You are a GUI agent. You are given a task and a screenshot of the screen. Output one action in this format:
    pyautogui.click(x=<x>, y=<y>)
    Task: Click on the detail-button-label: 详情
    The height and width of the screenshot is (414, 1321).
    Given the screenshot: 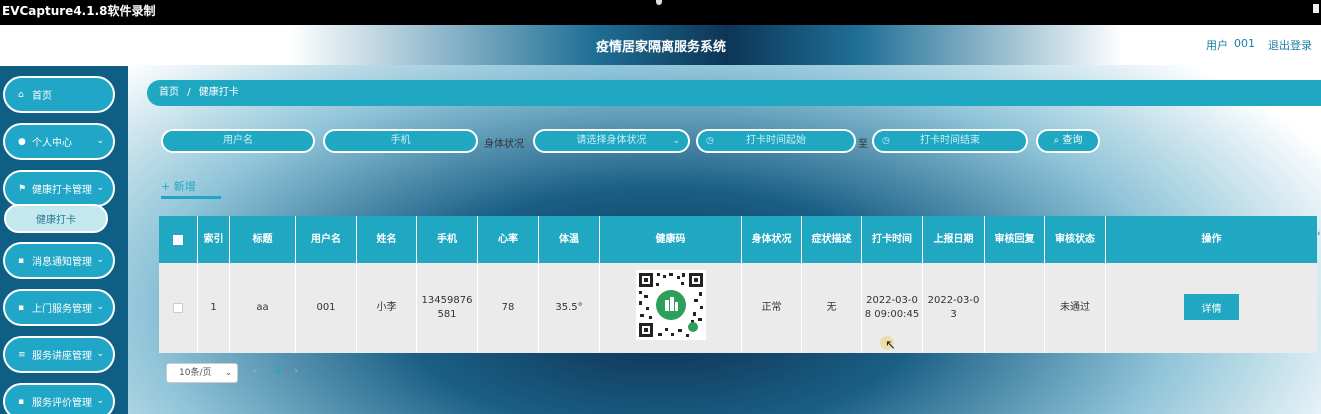 What is the action you would take?
    pyautogui.click(x=1211, y=309)
    